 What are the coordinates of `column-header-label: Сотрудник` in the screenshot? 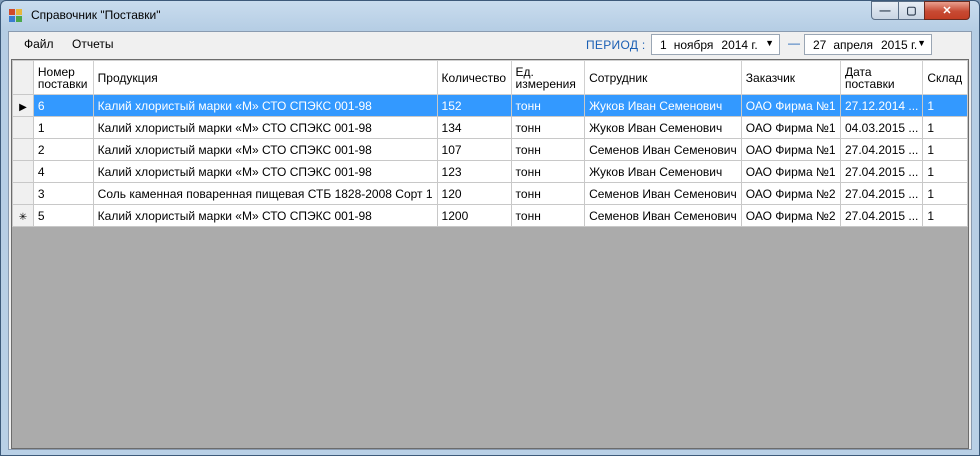 It's located at (618, 77).